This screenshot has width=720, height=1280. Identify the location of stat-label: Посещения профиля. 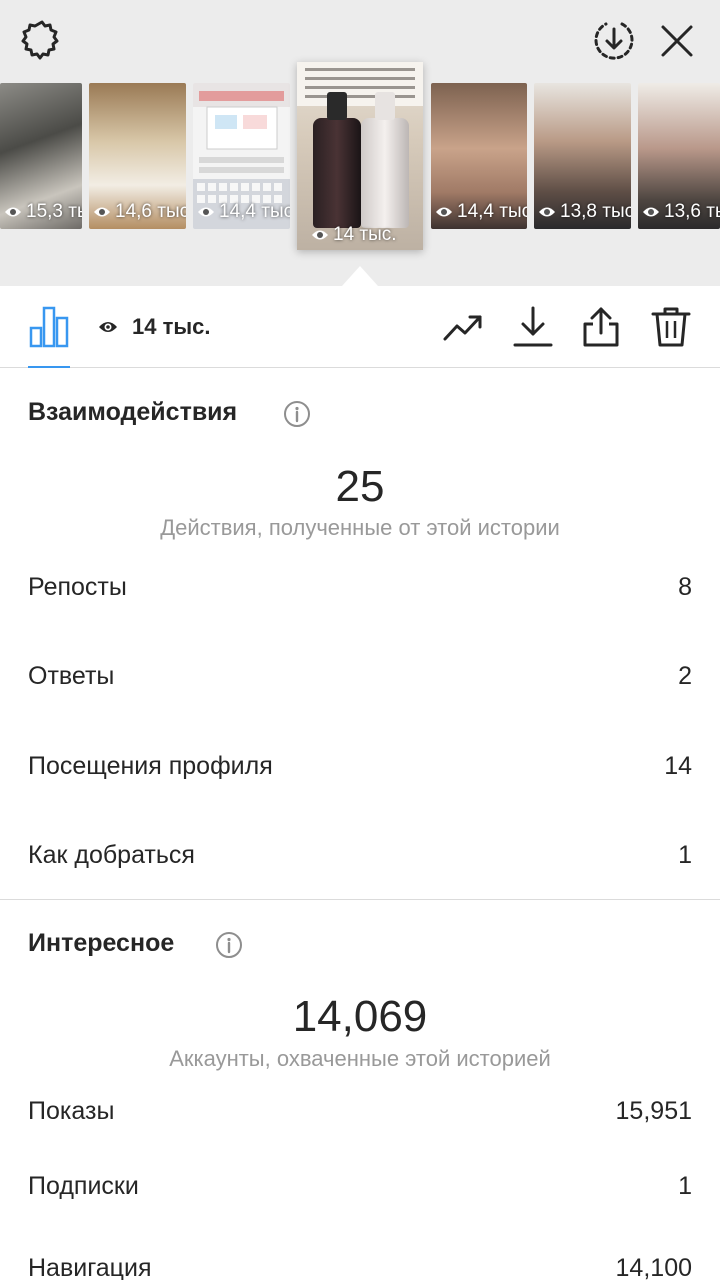
(150, 765).